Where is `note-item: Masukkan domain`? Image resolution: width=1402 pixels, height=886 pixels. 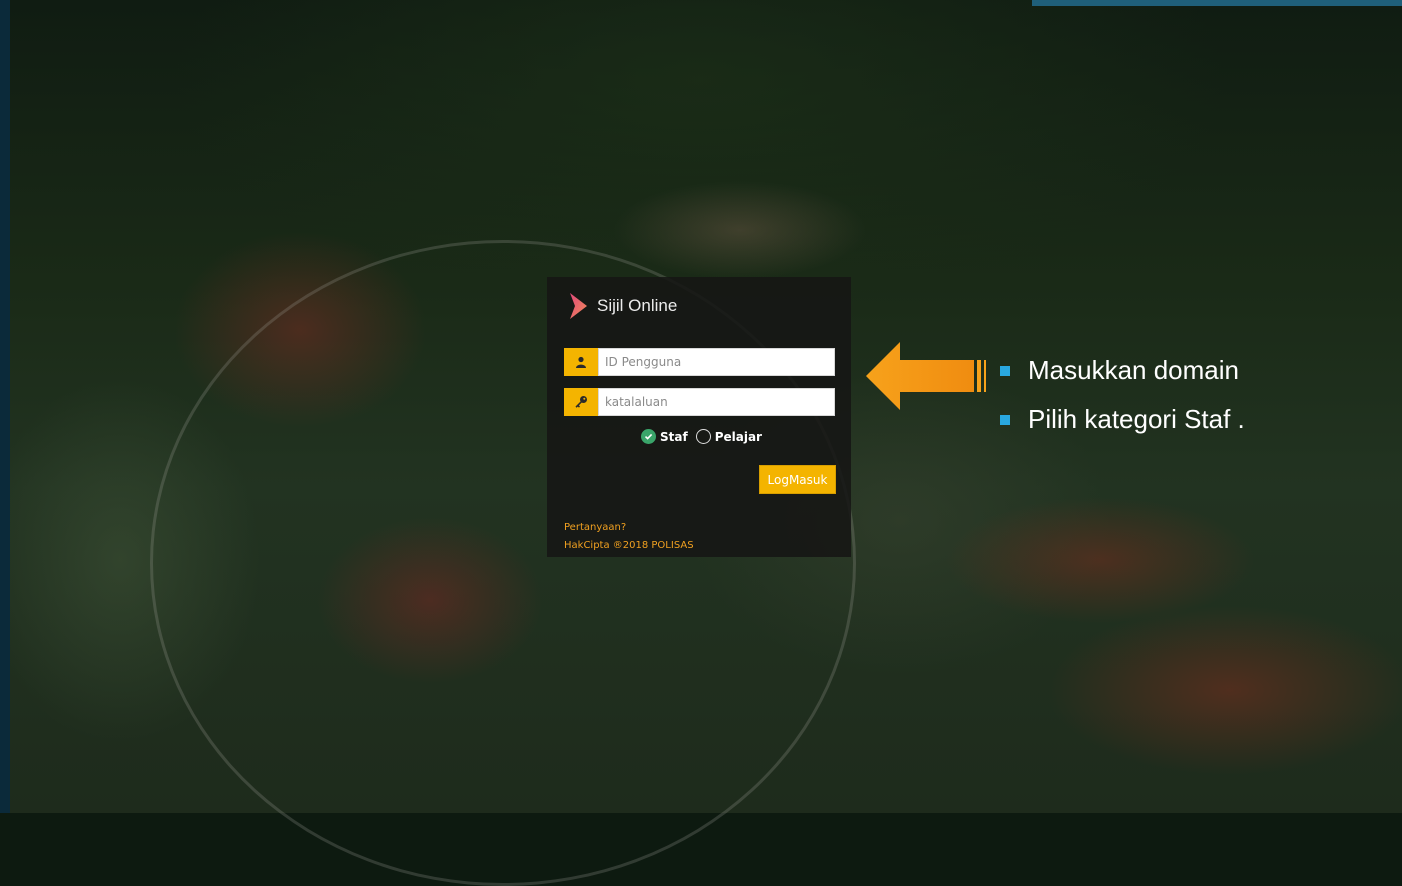 note-item: Masukkan domain is located at coordinates (1119, 370).